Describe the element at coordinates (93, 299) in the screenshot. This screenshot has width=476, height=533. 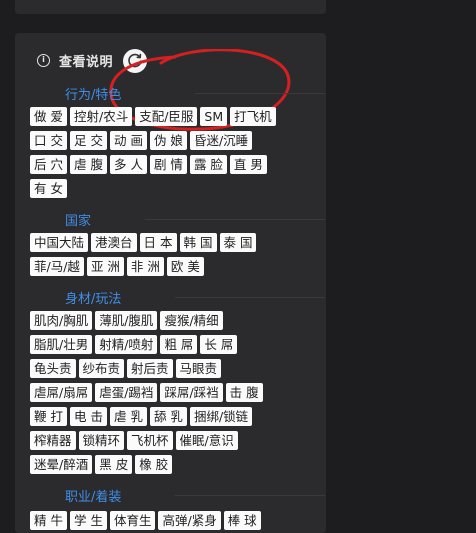
I see `section-title: 身材/玩法` at that location.